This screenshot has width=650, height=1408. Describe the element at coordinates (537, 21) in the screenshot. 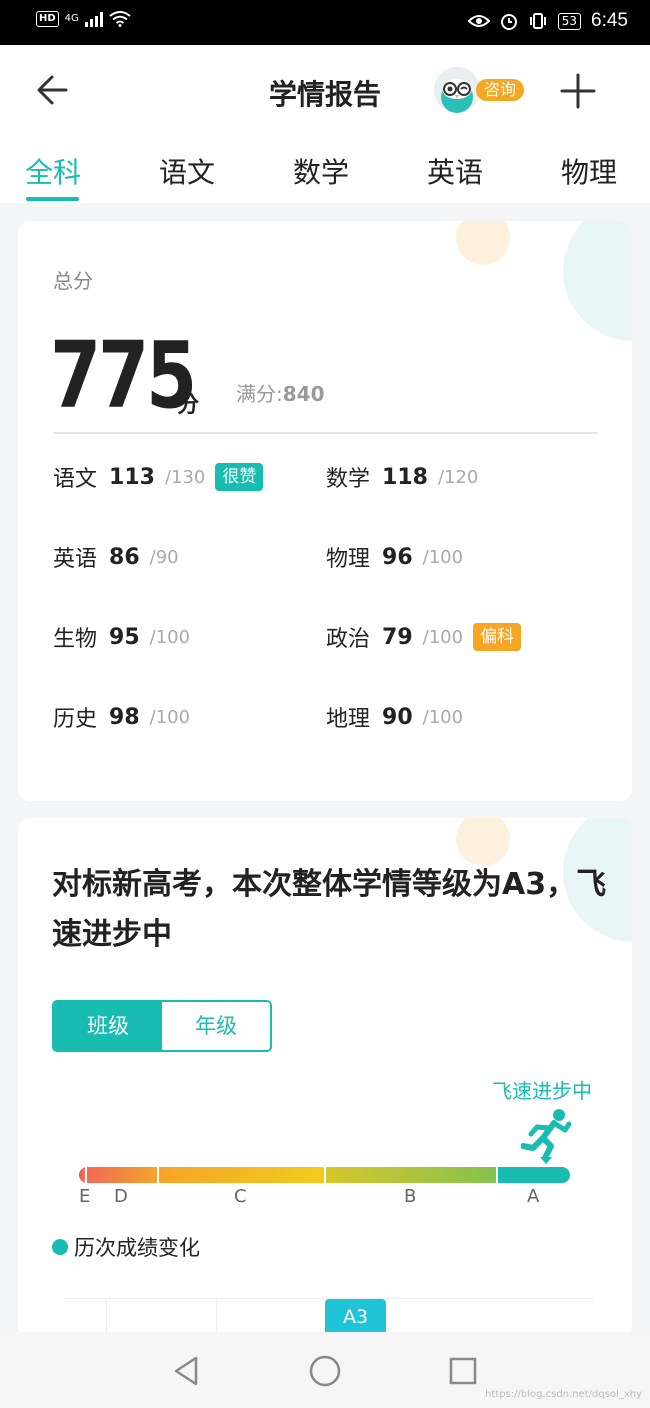

I see `vibrate-icon` at that location.